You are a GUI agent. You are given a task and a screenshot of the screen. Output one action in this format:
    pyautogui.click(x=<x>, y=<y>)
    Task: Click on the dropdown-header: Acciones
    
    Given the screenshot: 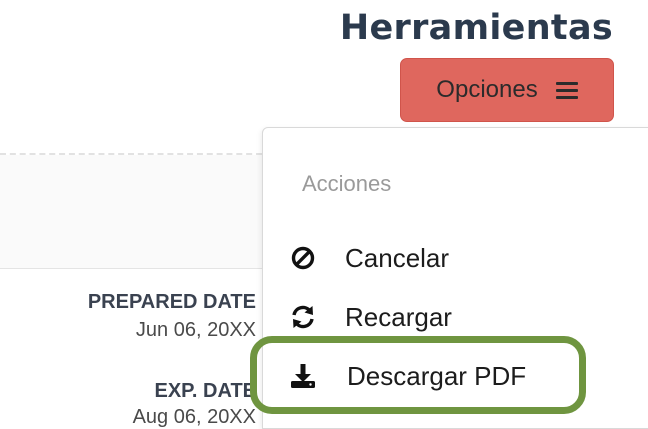 What is the action you would take?
    pyautogui.click(x=347, y=183)
    